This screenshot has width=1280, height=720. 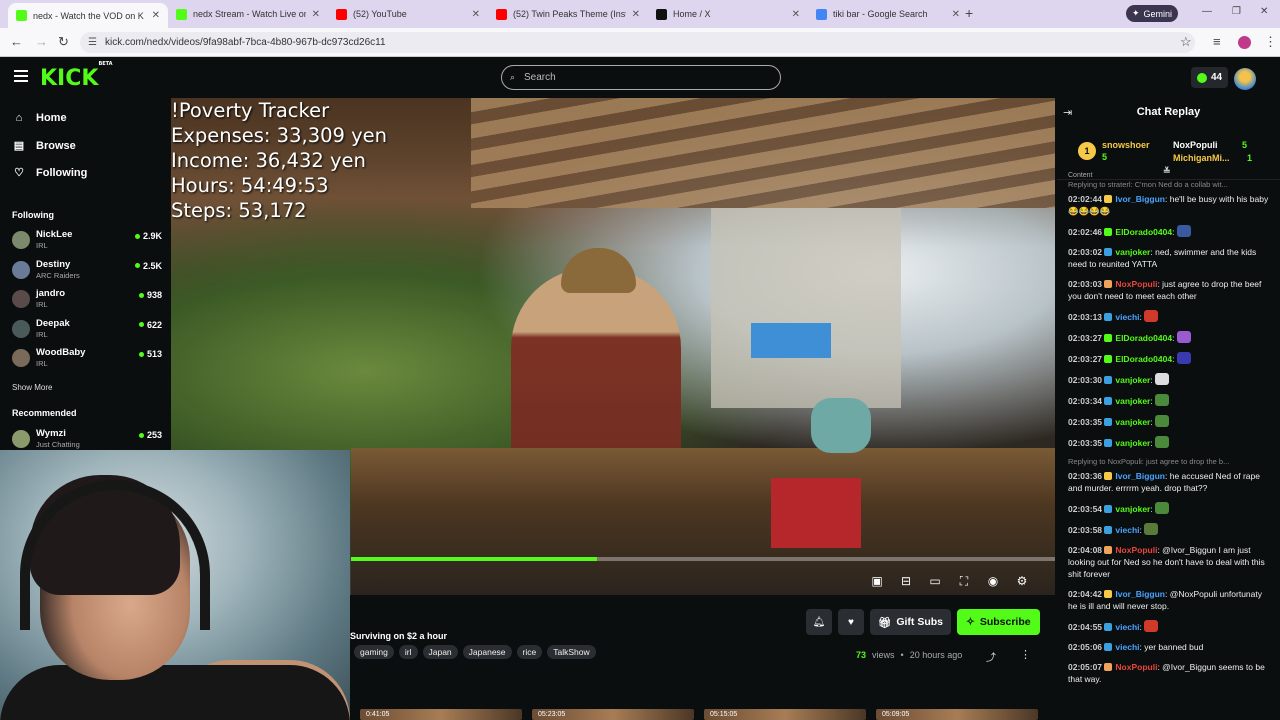 I want to click on browser-menu-icon: ⋮, so click(x=1270, y=42).